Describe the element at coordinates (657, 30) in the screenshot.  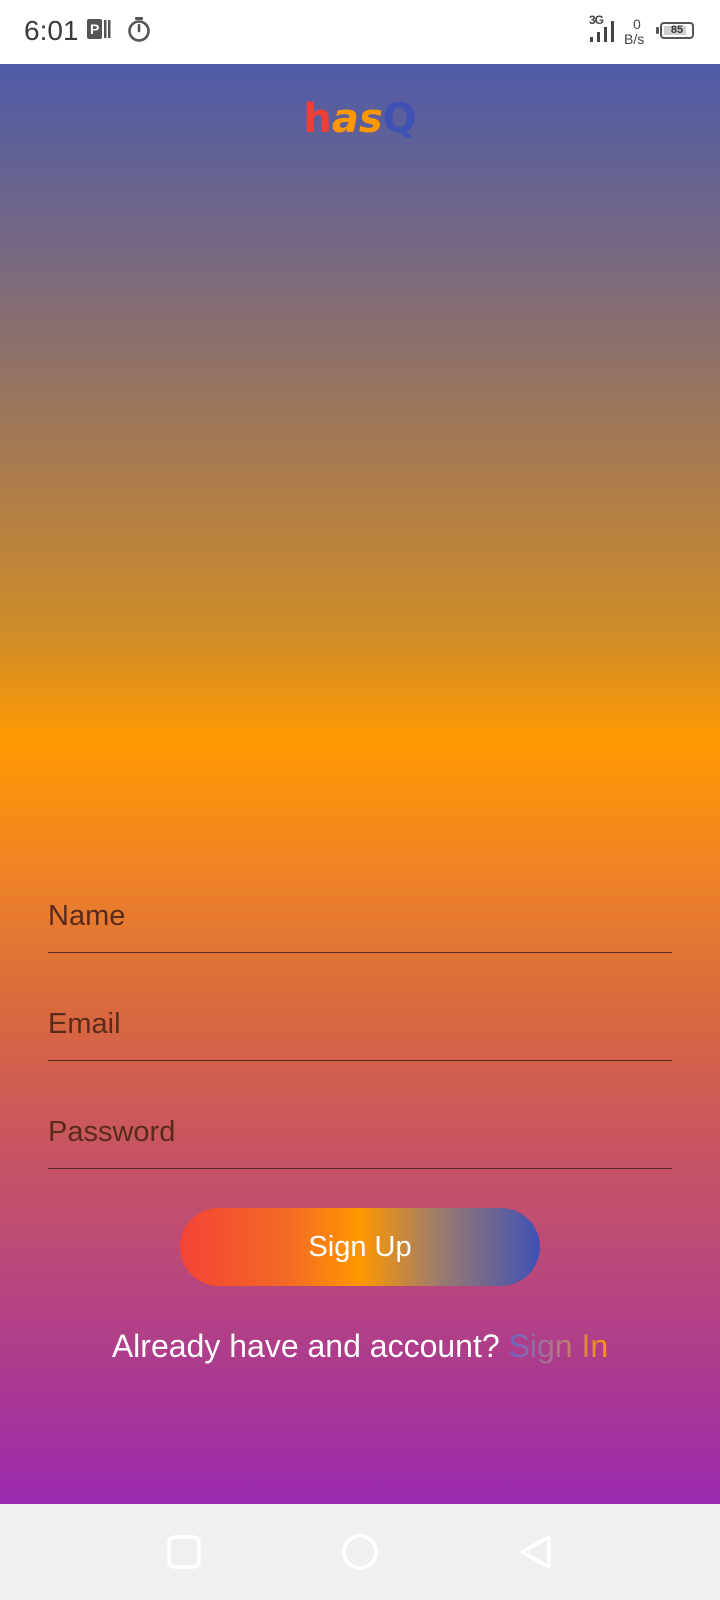
I see `battery-tip` at that location.